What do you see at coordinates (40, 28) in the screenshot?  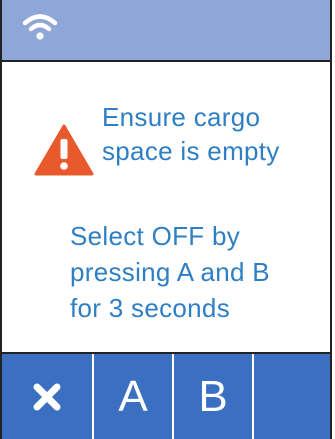 I see `wifi-icon` at bounding box center [40, 28].